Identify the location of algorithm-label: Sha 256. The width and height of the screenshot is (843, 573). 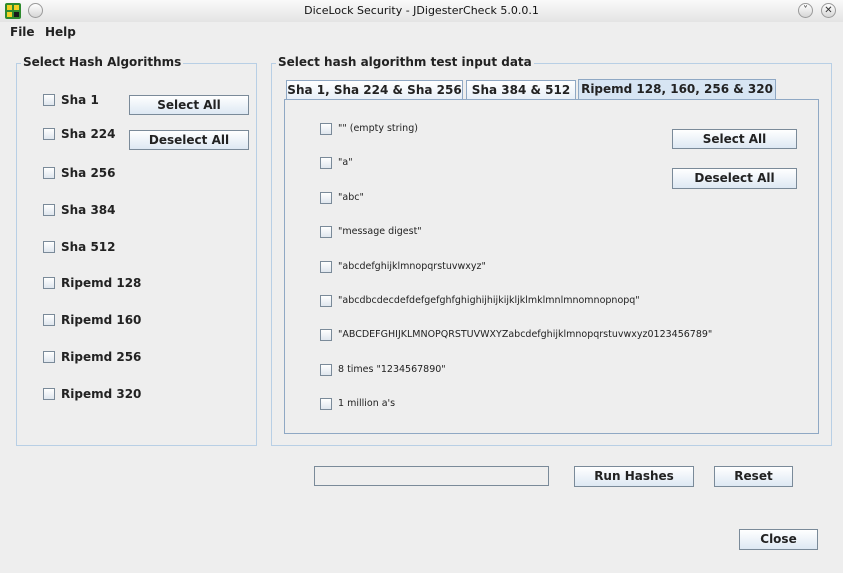
(88, 173).